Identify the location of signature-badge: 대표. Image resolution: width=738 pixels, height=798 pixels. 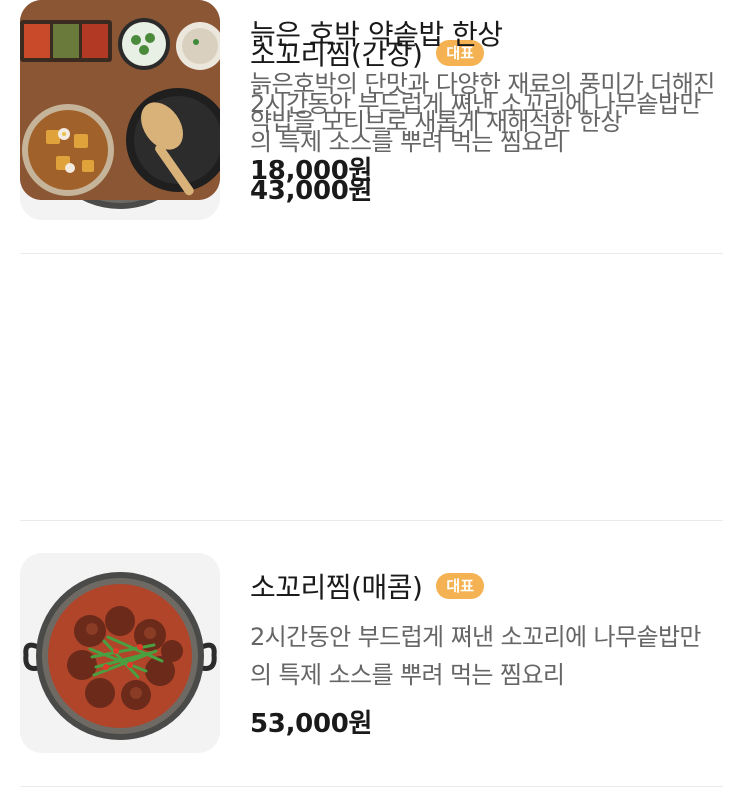
(460, 586).